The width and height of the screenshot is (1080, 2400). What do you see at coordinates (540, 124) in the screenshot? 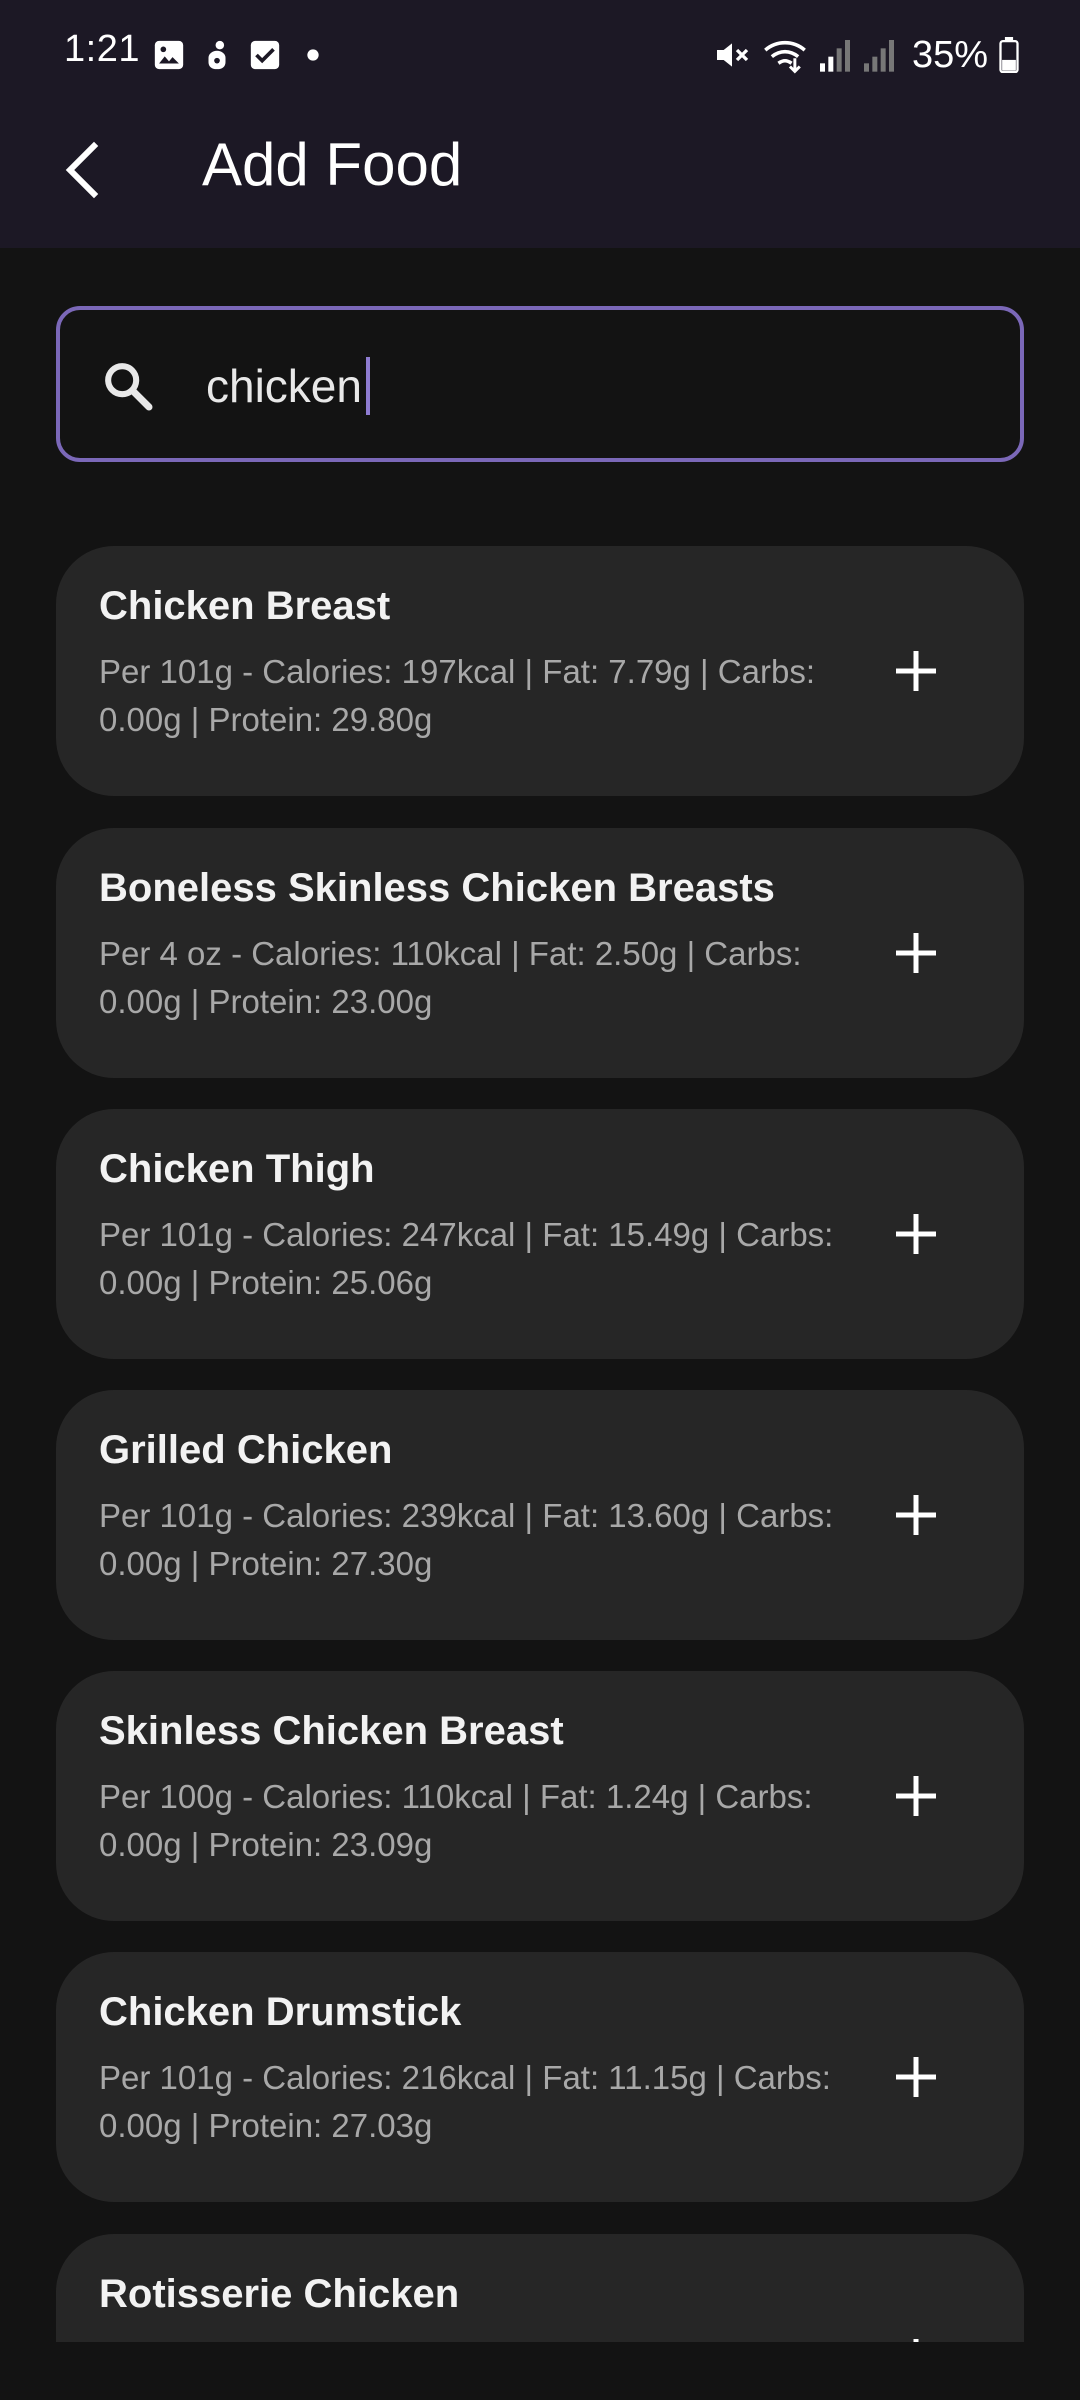
I see `app-bar: 1:21 35% Add Food` at bounding box center [540, 124].